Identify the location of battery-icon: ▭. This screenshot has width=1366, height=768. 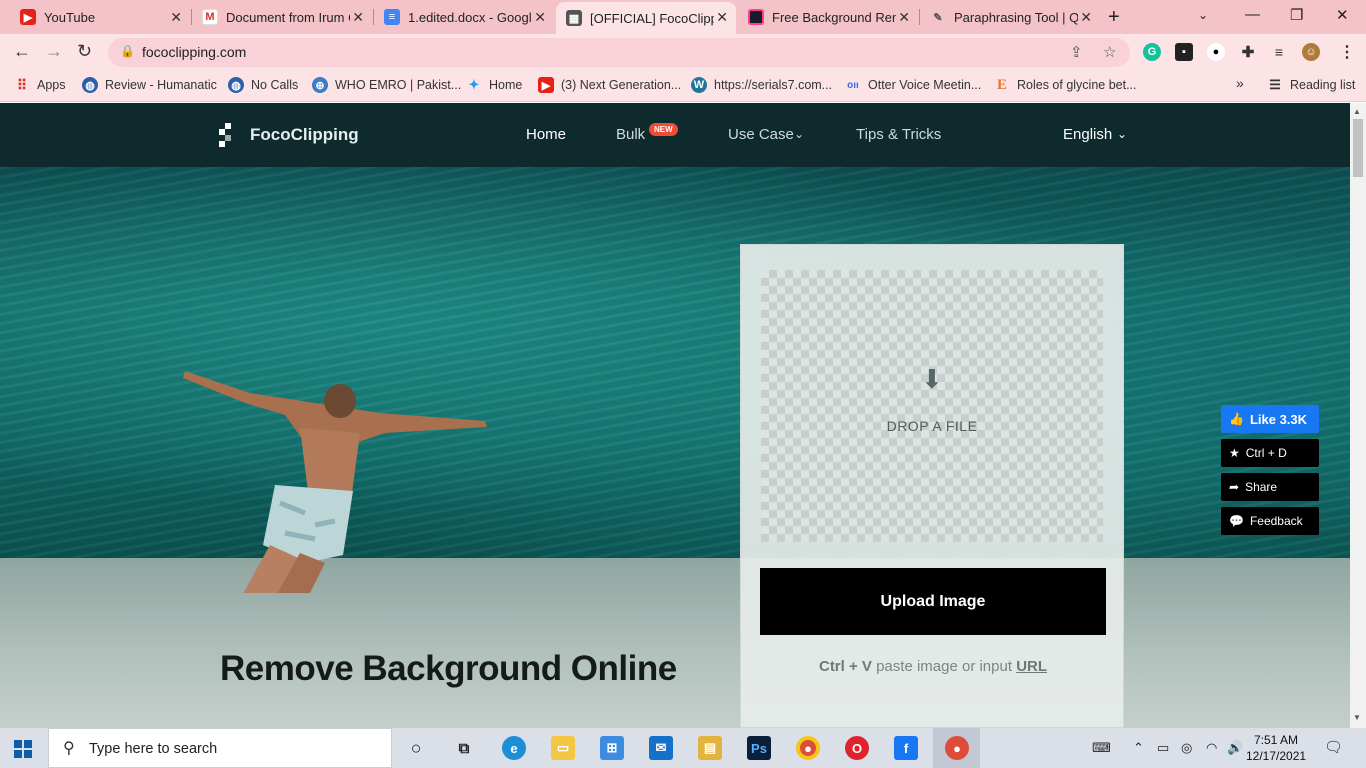
(1163, 748).